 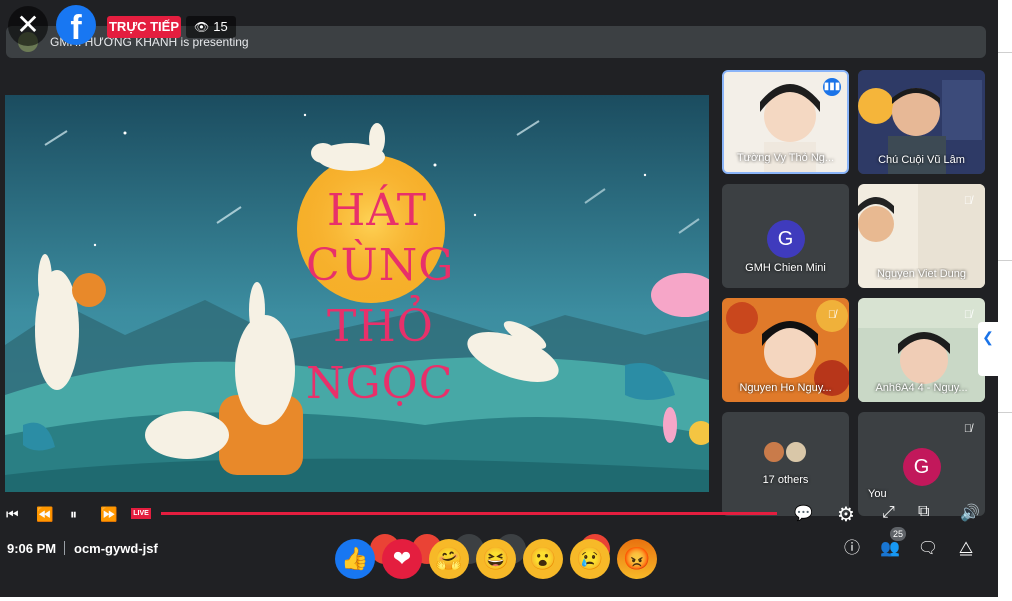 What do you see at coordinates (785, 480) in the screenshot?
I see `participant-name: 17 others` at bounding box center [785, 480].